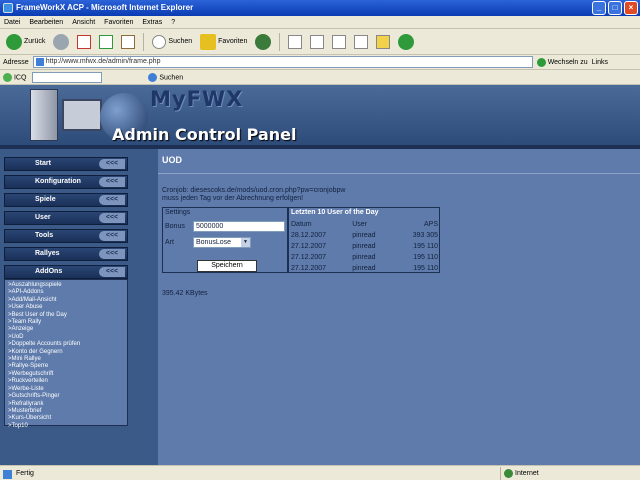  What do you see at coordinates (66, 218) in the screenshot?
I see `nav-user: User <<<` at bounding box center [66, 218].